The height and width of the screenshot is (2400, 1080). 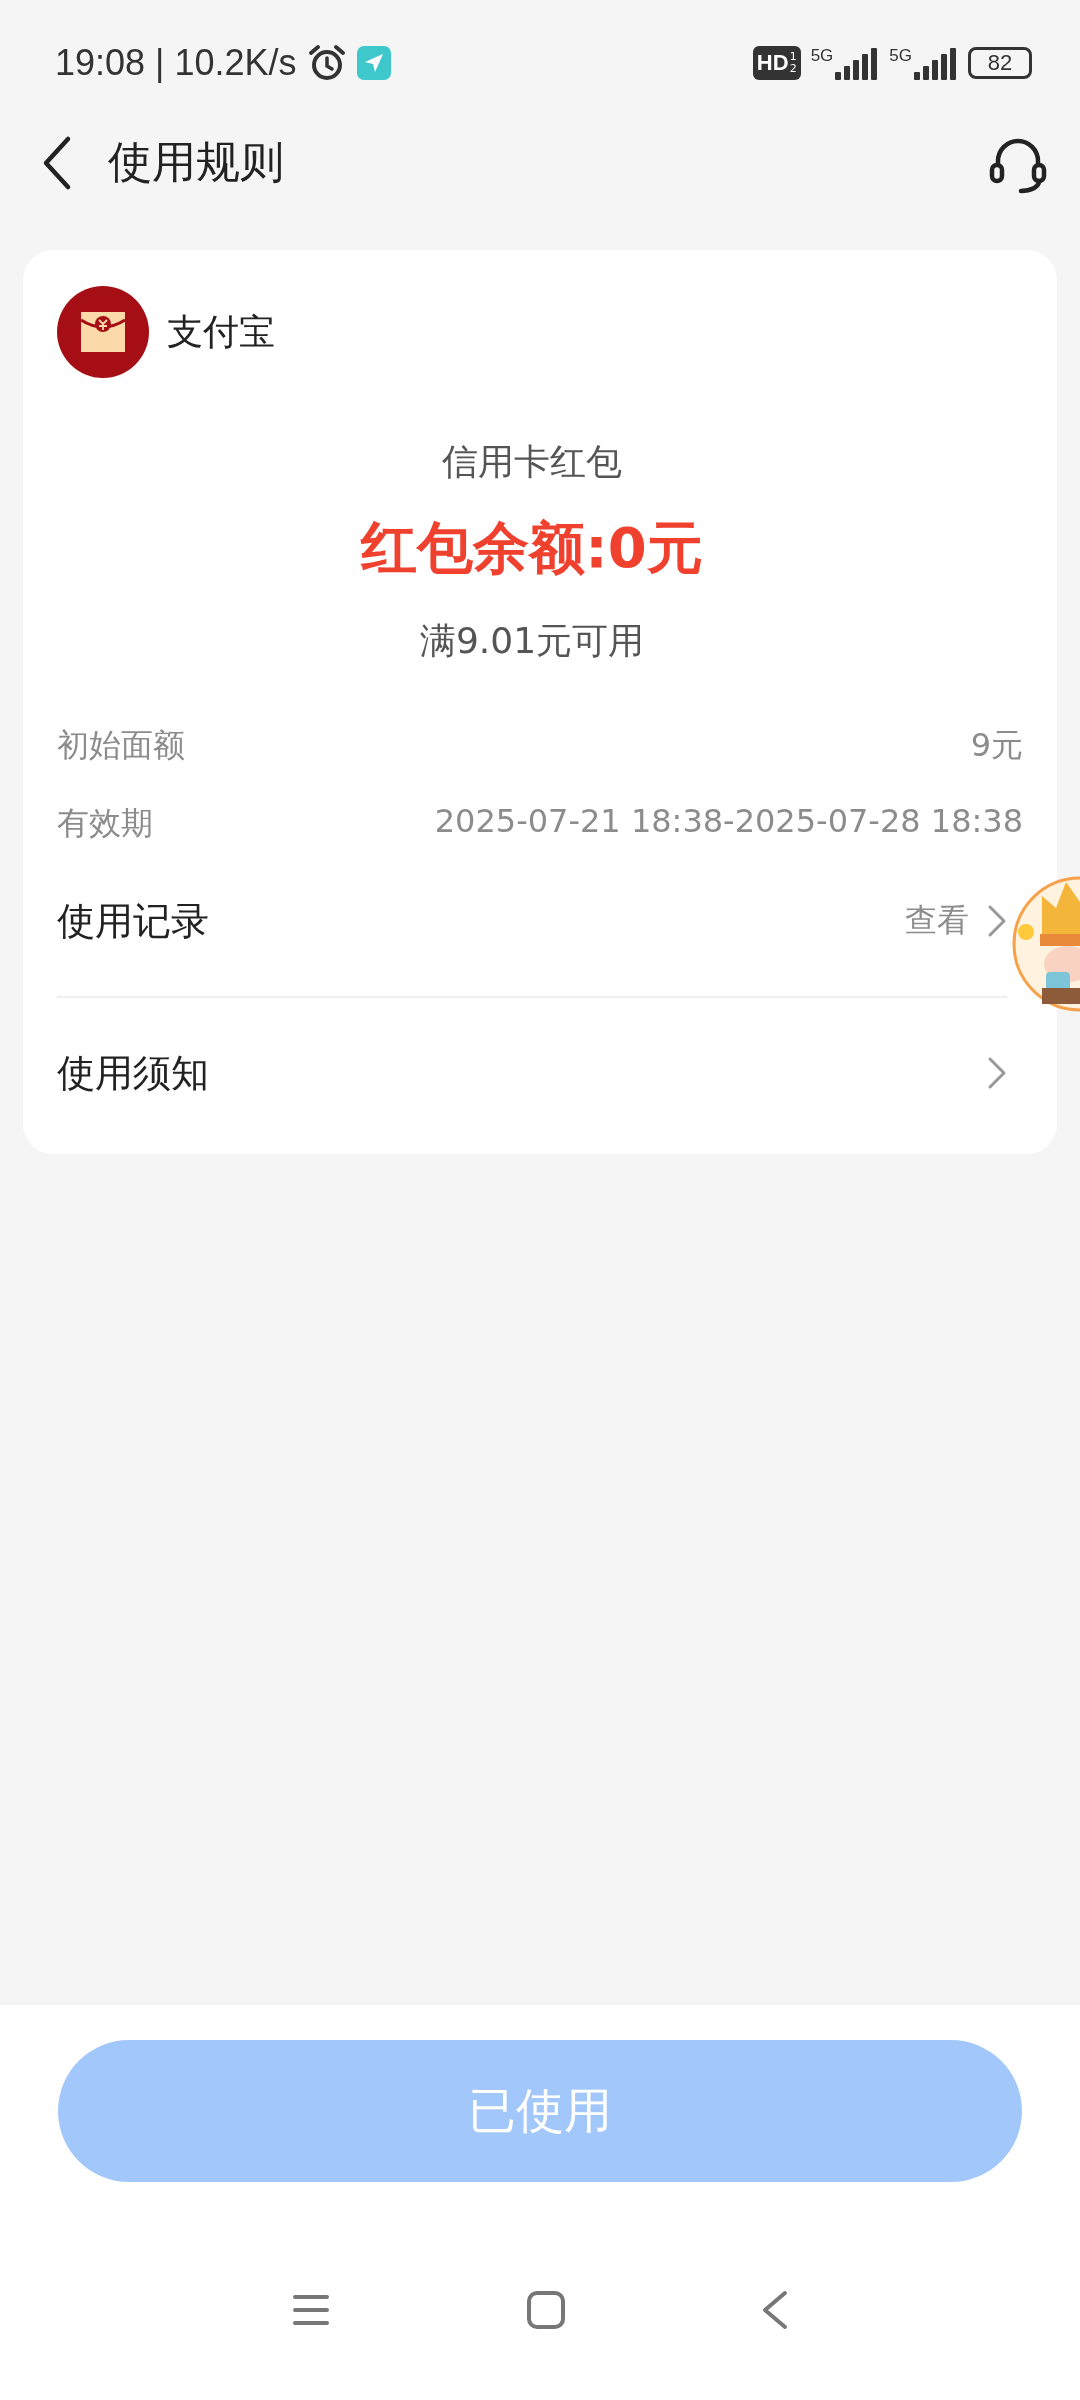 I want to click on detail-label: 初始面额, so click(x=121, y=745).